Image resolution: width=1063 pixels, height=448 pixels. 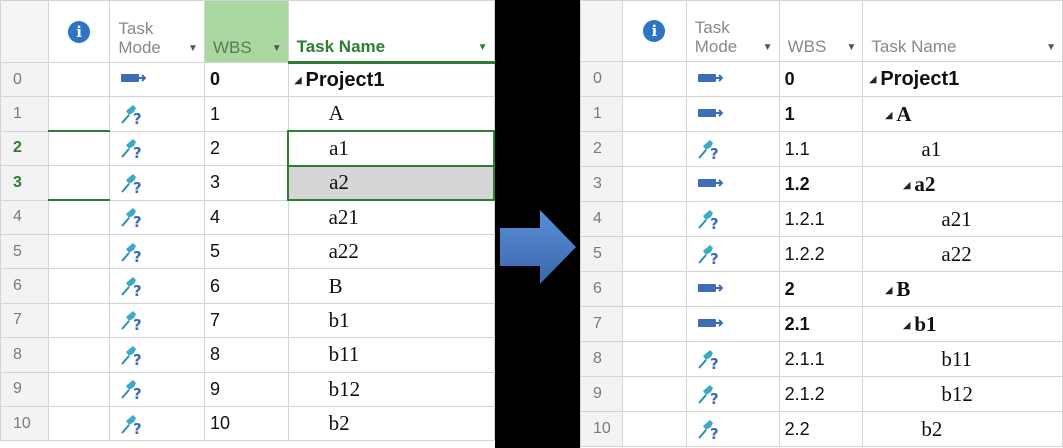 I want to click on task-name-cell: a1, so click(x=391, y=148).